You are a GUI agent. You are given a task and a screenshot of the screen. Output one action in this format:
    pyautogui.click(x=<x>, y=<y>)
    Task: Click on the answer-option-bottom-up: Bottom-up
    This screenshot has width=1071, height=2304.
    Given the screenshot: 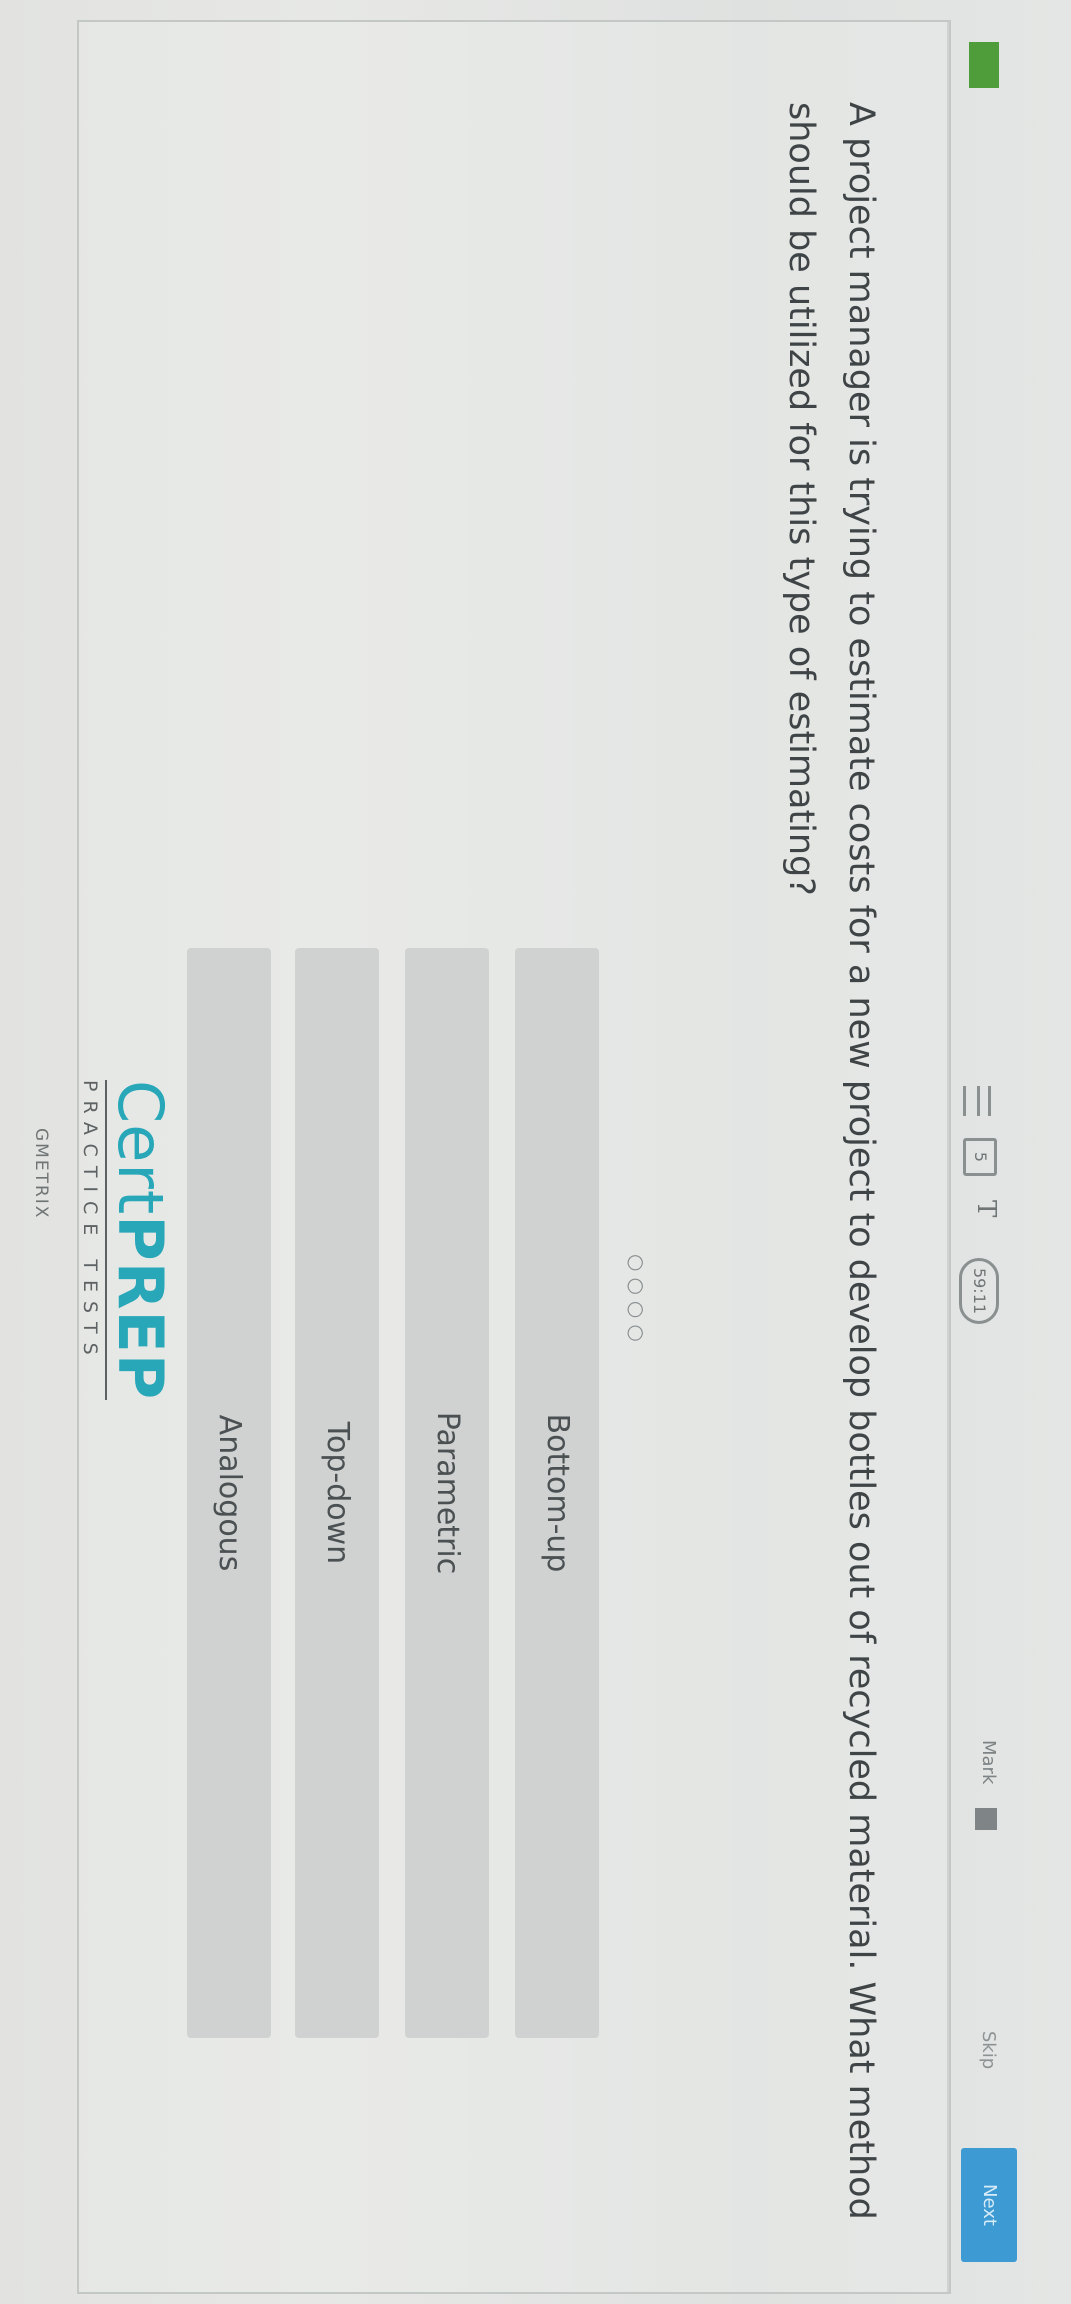 What is the action you would take?
    pyautogui.click(x=557, y=1493)
    